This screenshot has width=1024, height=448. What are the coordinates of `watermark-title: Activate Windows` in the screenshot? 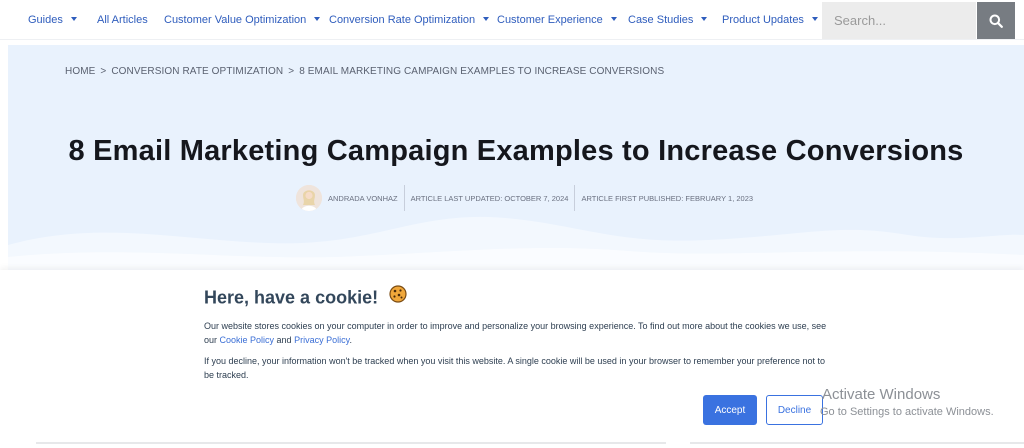 It's located at (881, 394).